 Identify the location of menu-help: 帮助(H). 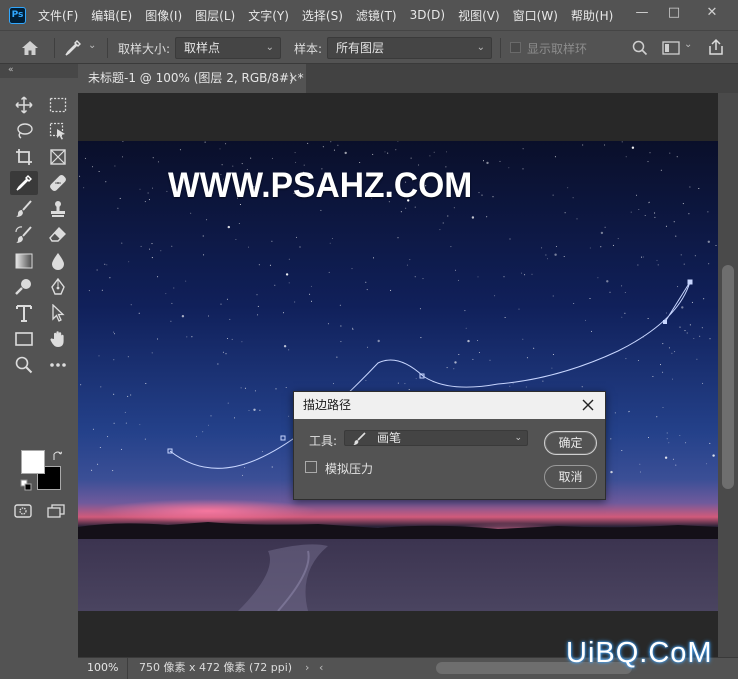
(592, 15).